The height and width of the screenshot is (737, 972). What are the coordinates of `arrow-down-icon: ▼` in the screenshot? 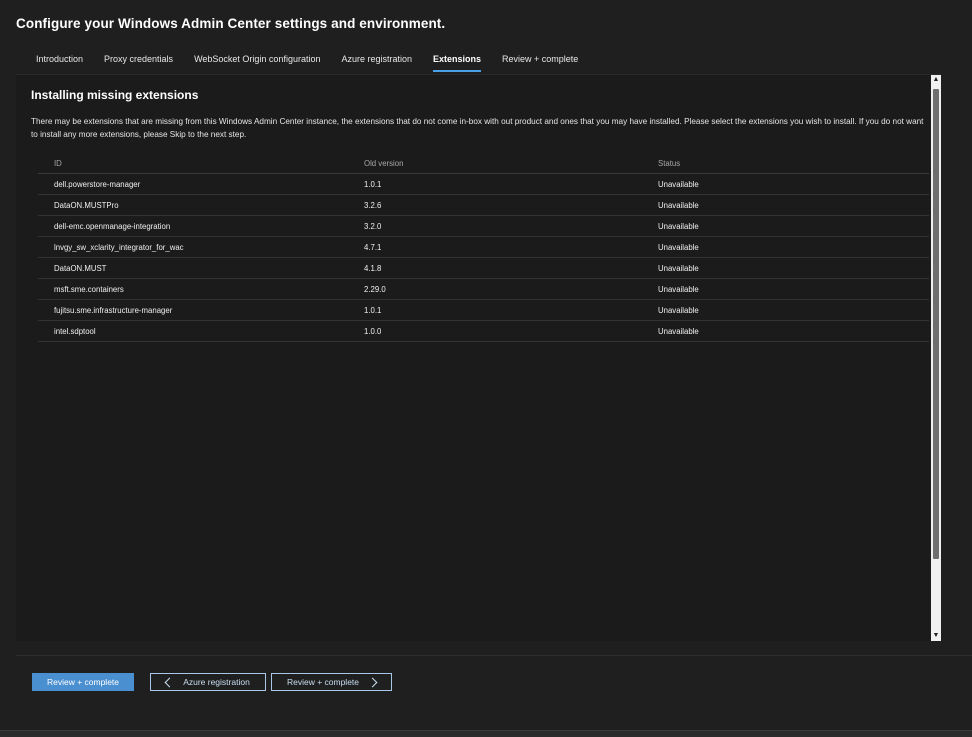 It's located at (936, 636).